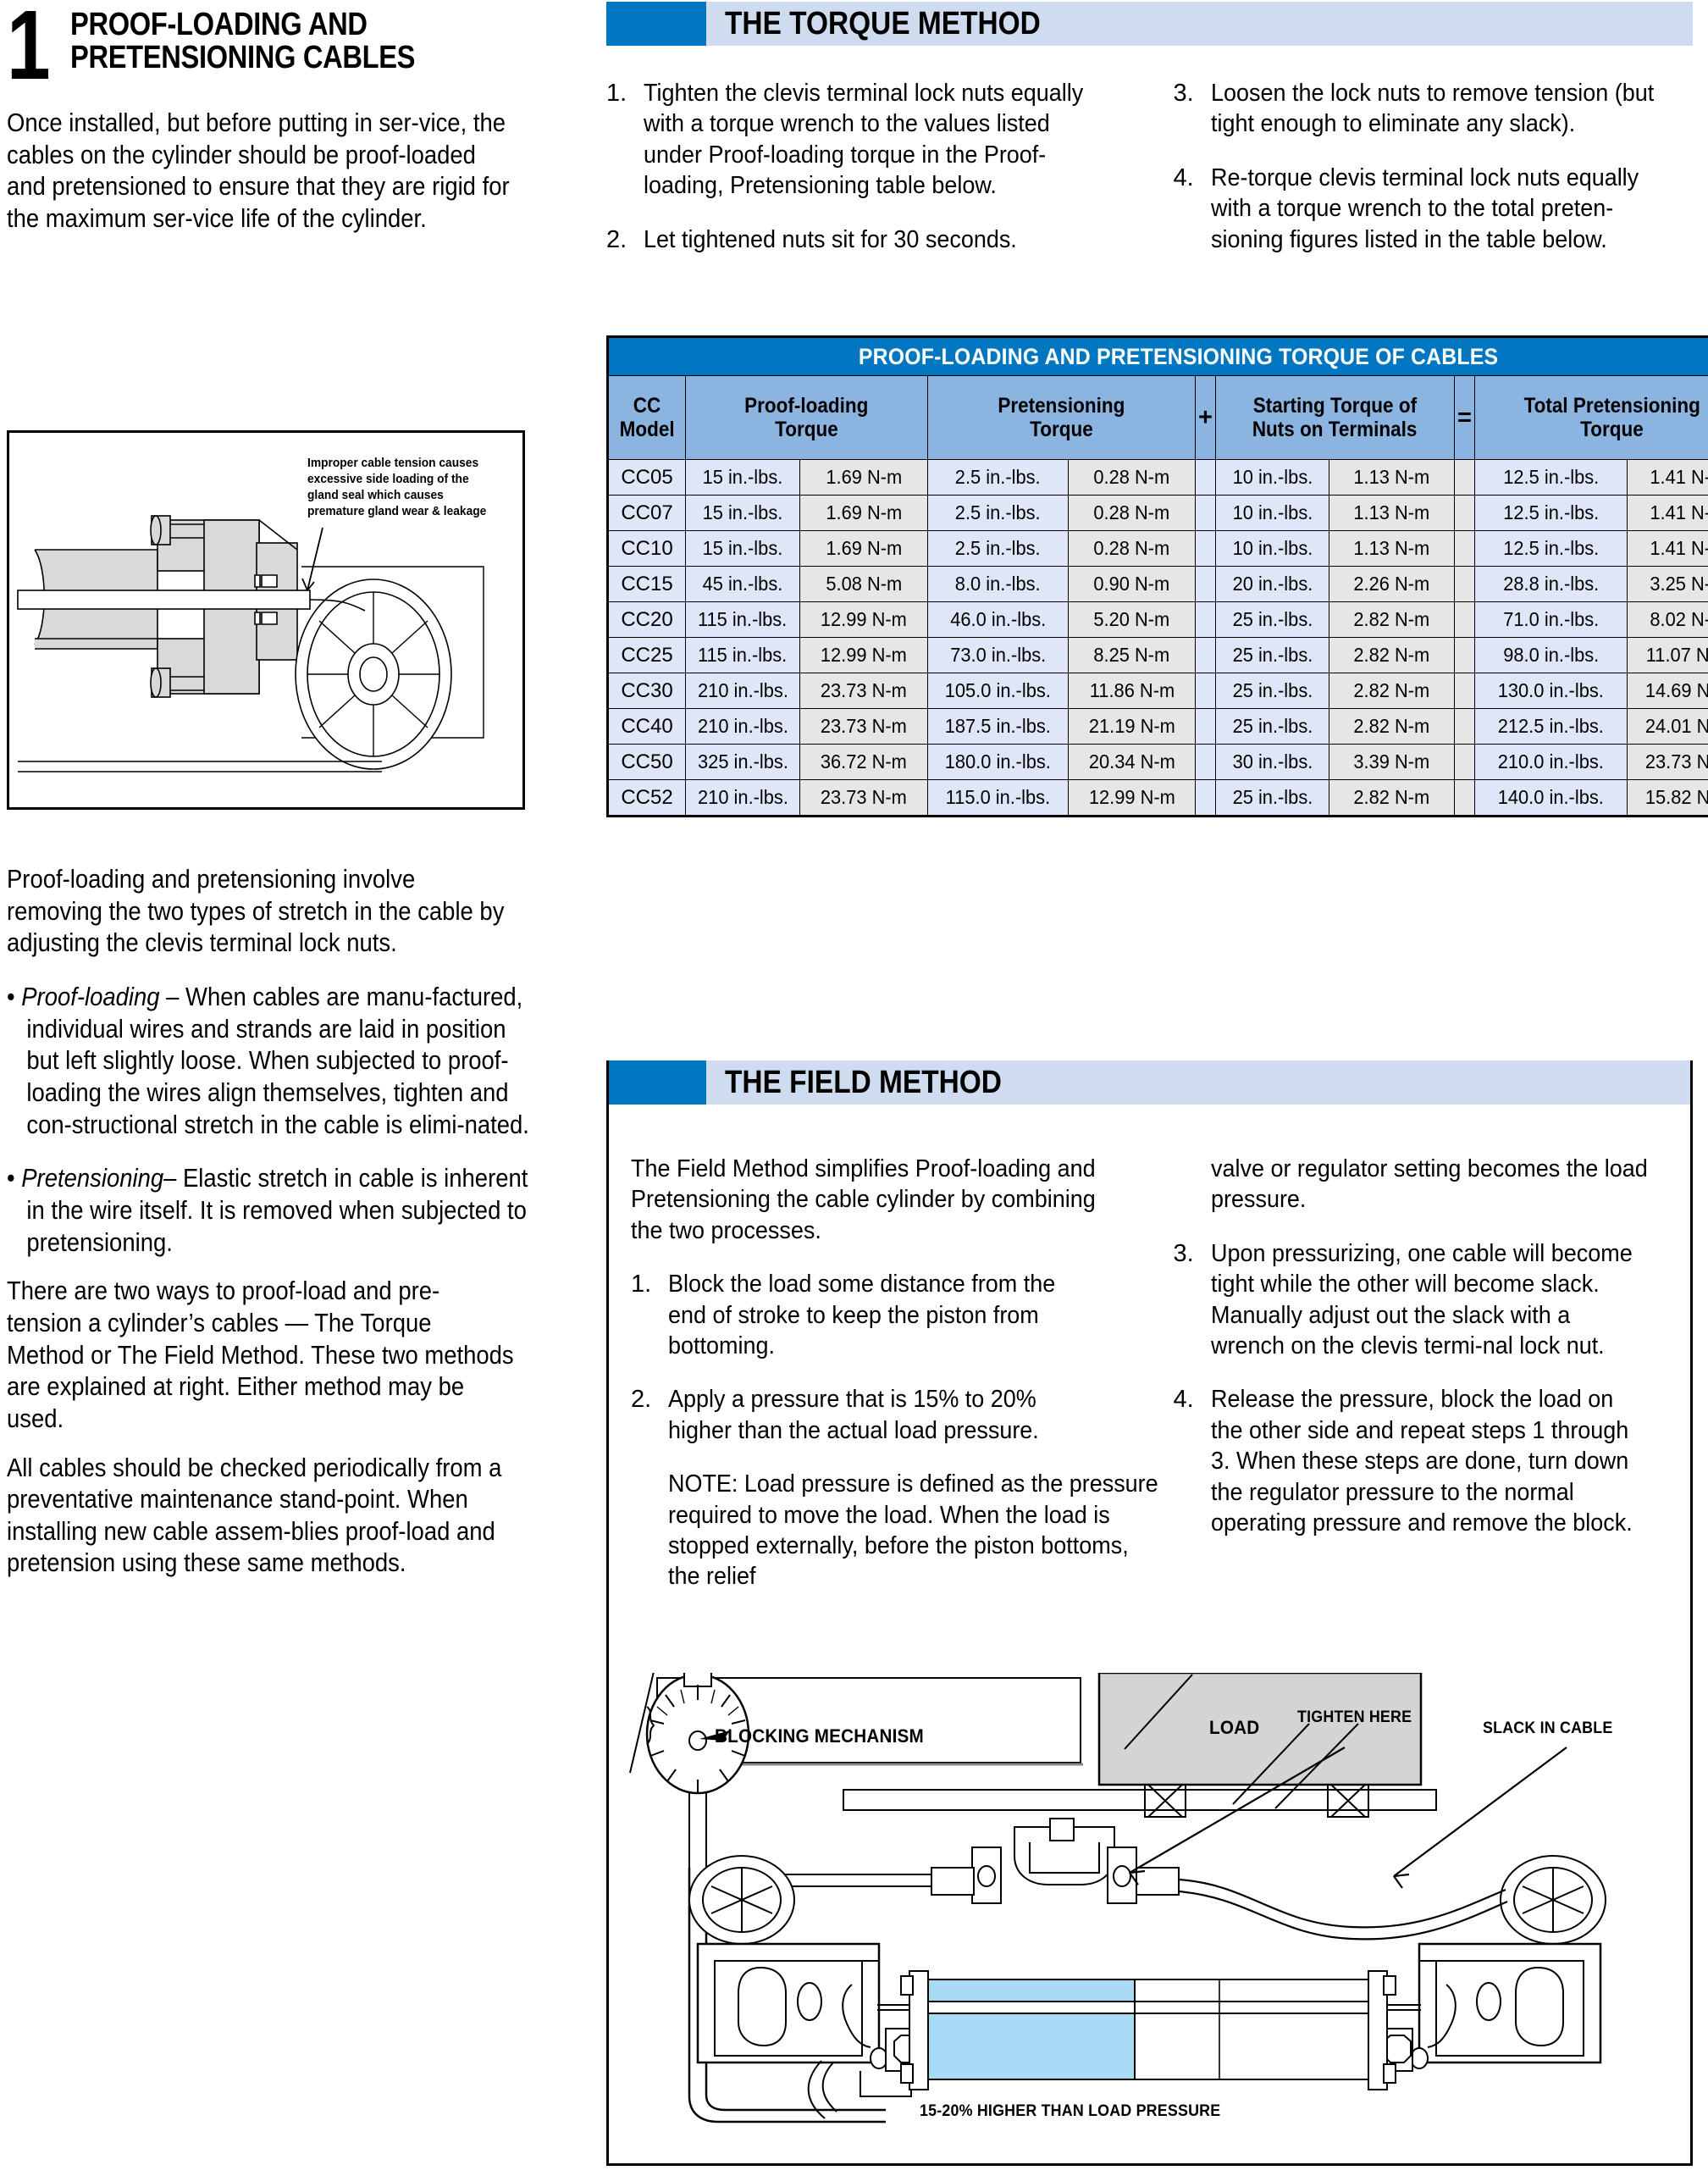  Describe the element at coordinates (647, 619) in the screenshot. I see `cell-model: CC20` at that location.